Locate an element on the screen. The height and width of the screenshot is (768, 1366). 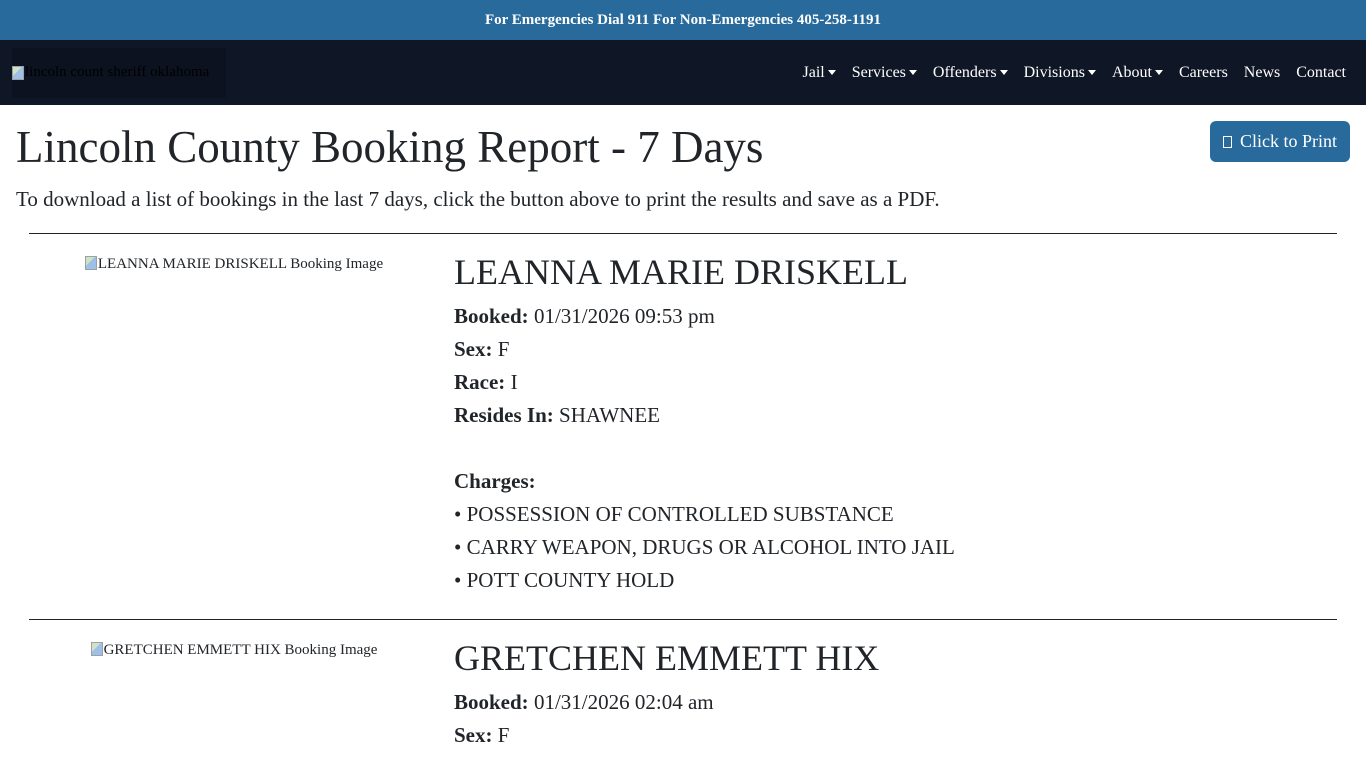
booking-image: GRETCHEN EMMETT HIX Booking Image is located at coordinates (234, 651).